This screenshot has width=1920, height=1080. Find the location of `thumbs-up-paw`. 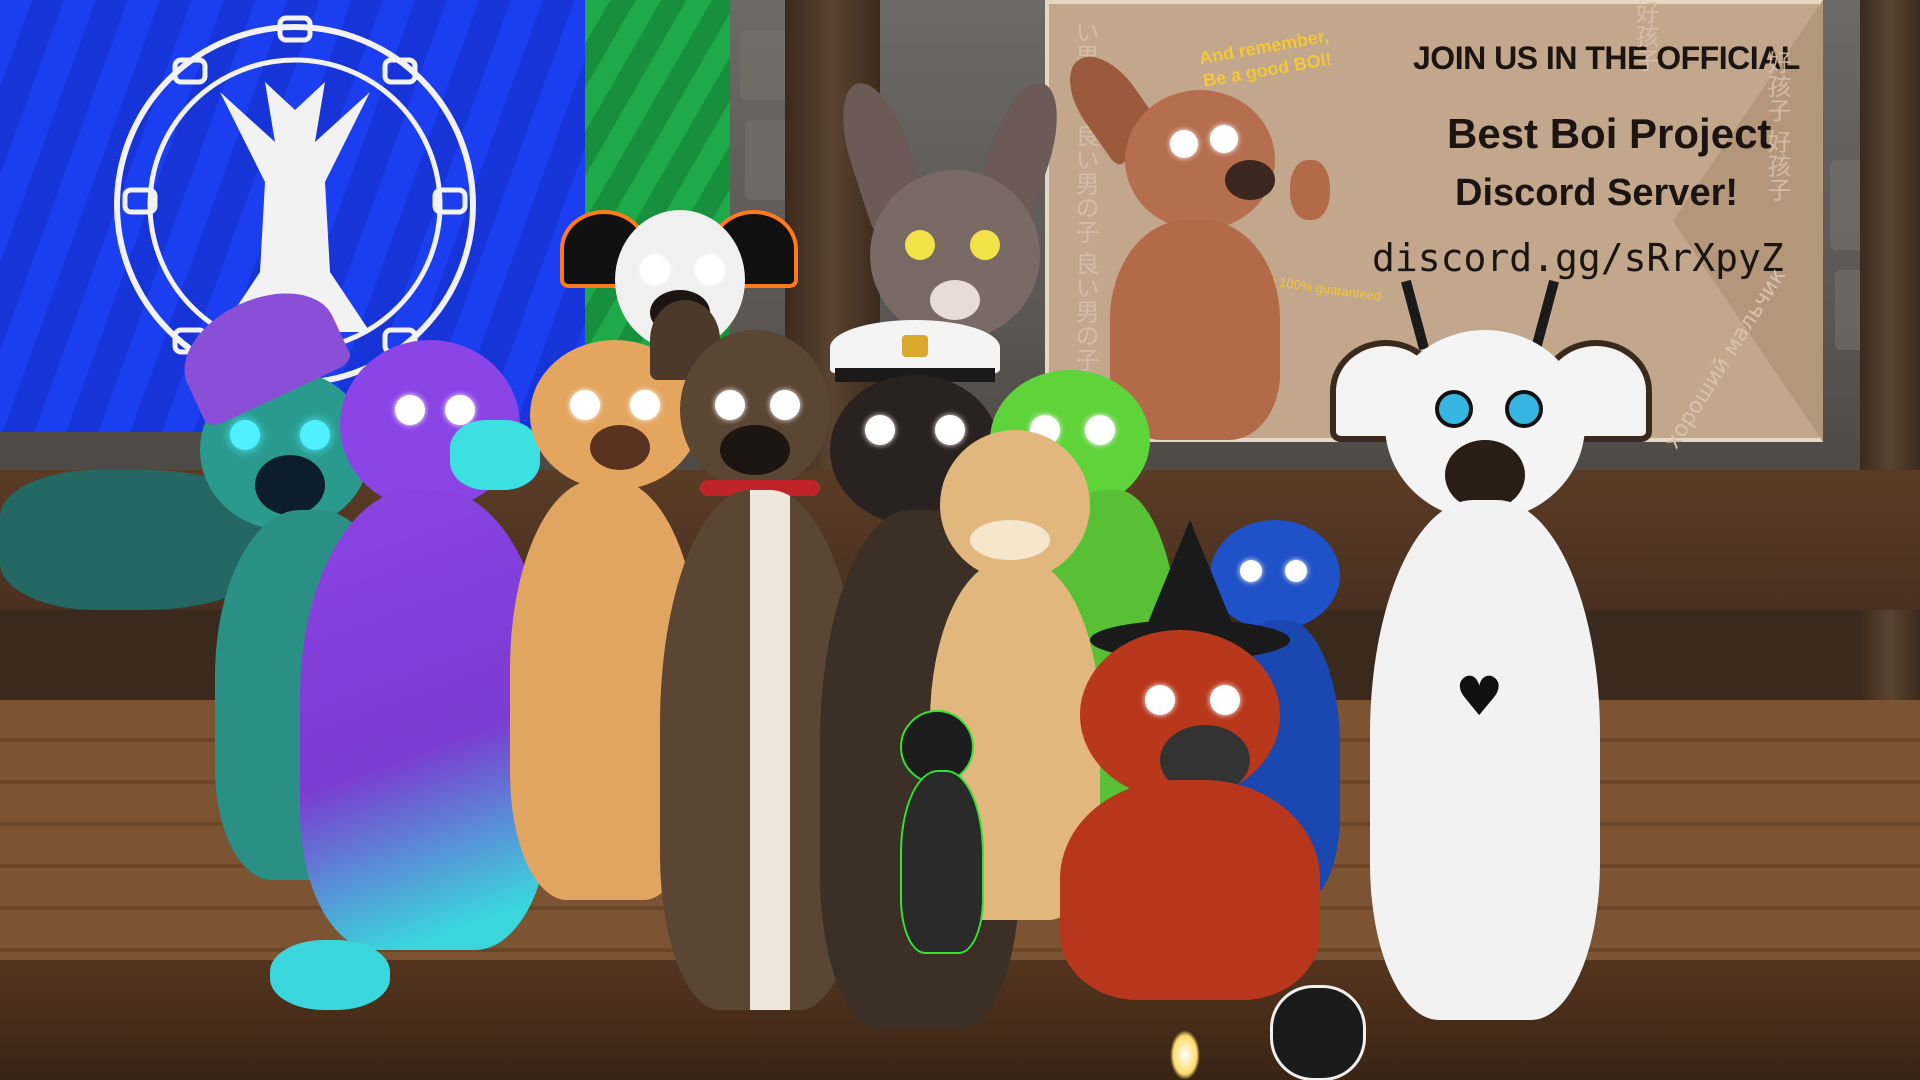

thumbs-up-paw is located at coordinates (1310, 190).